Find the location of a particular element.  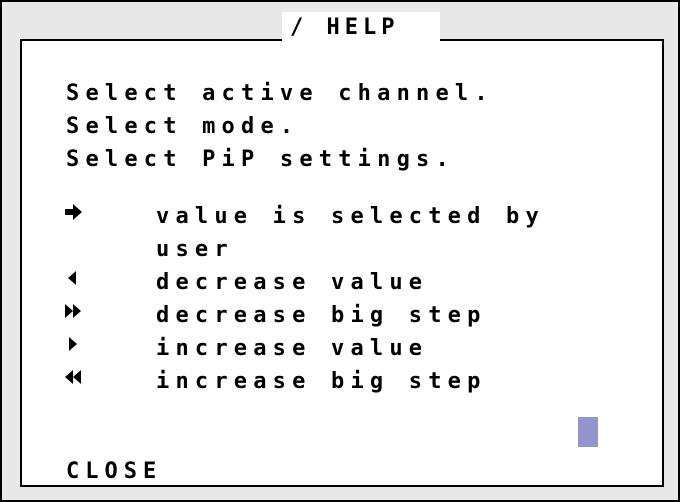

legend-text: decrease value is located at coordinates (292, 282).